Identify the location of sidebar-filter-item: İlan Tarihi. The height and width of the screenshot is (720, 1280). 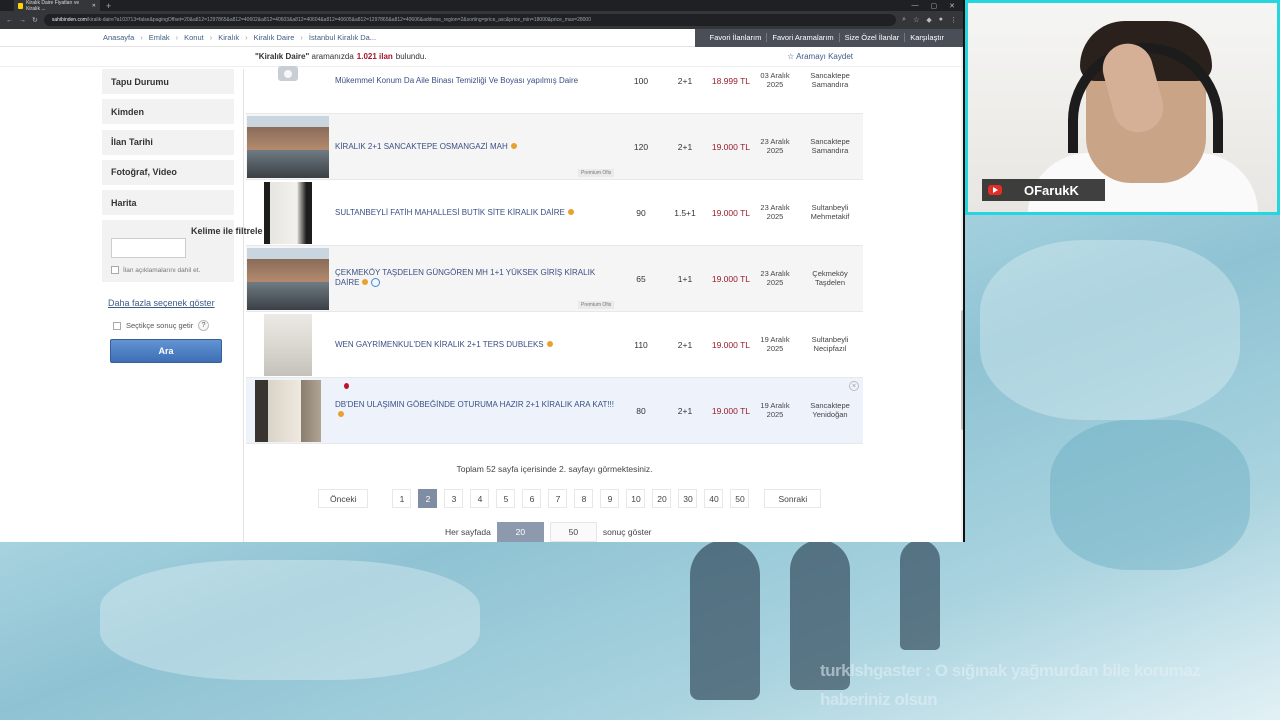
(168, 142).